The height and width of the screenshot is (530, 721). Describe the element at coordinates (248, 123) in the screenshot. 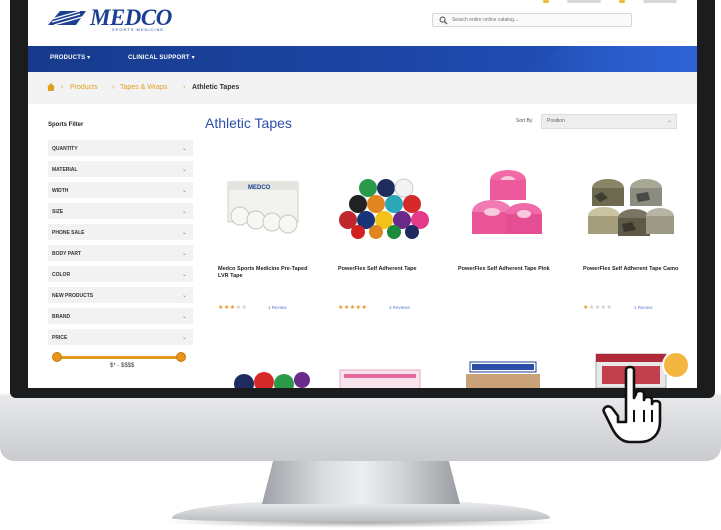

I see `page-title: Athletic Tapes` at that location.